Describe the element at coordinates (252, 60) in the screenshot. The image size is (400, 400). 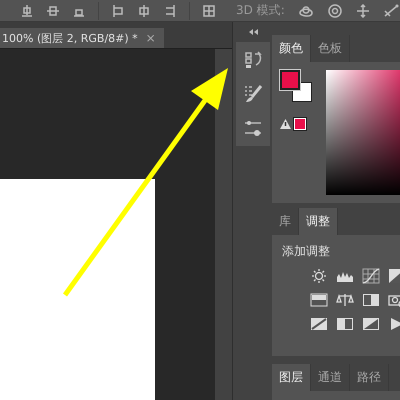
I see `history-icon` at that location.